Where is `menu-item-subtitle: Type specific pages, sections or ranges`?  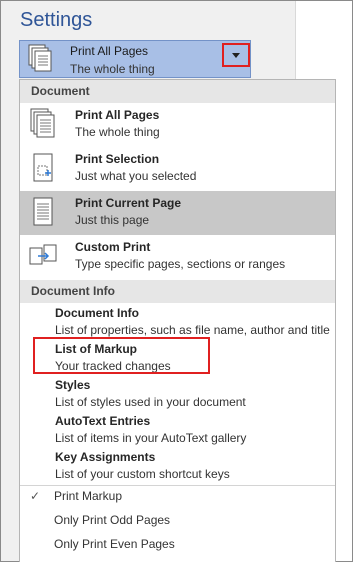 menu-item-subtitle: Type specific pages, sections or ranges is located at coordinates (180, 264).